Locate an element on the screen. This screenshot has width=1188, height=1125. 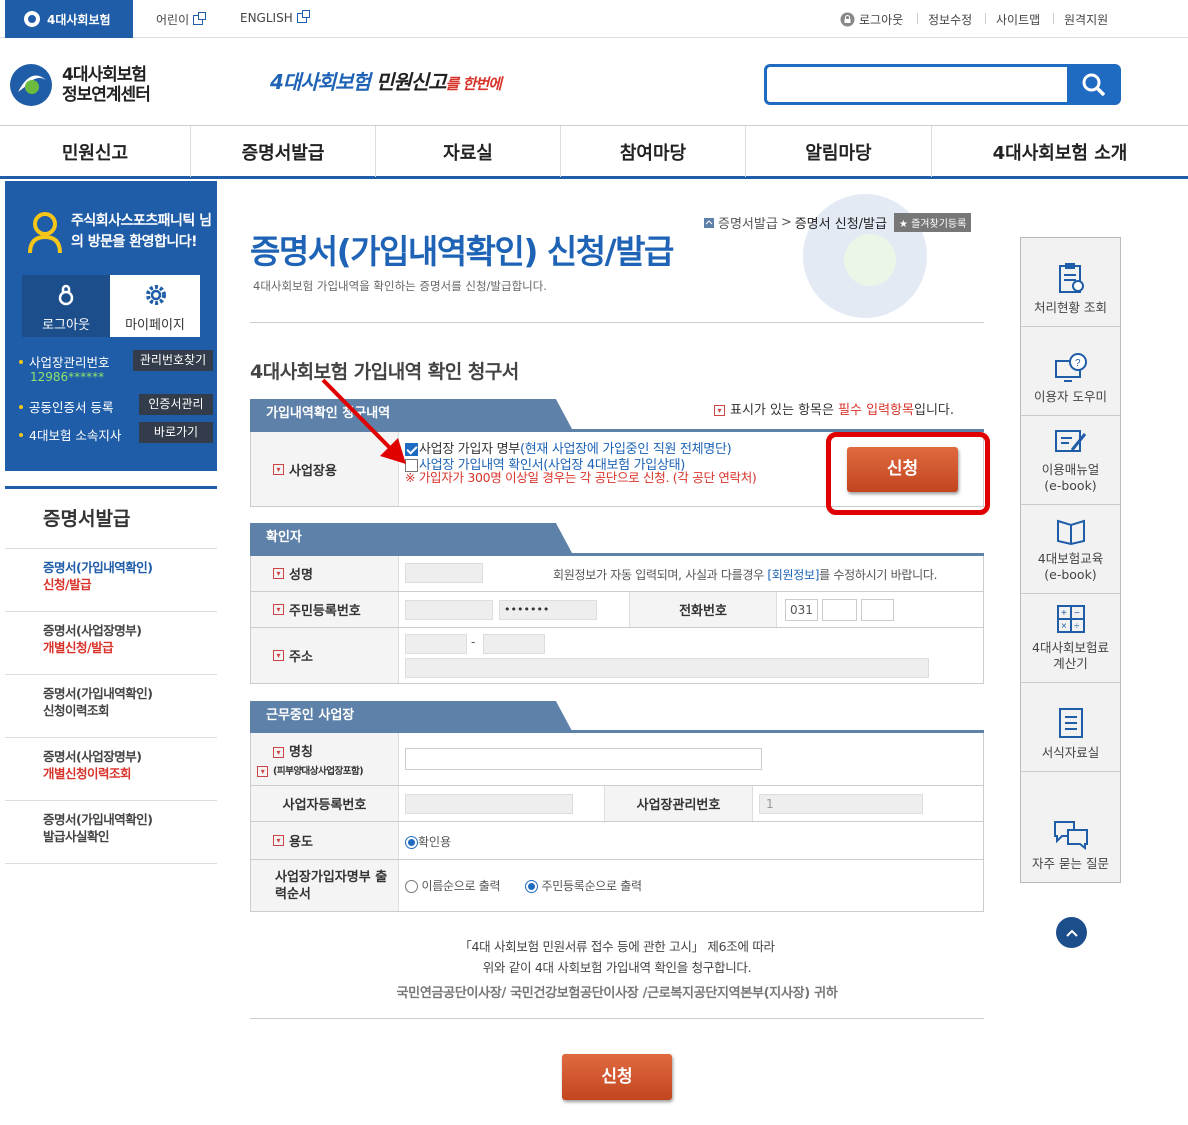
gnb-about: 4대사회보험 소개 is located at coordinates (1060, 151).